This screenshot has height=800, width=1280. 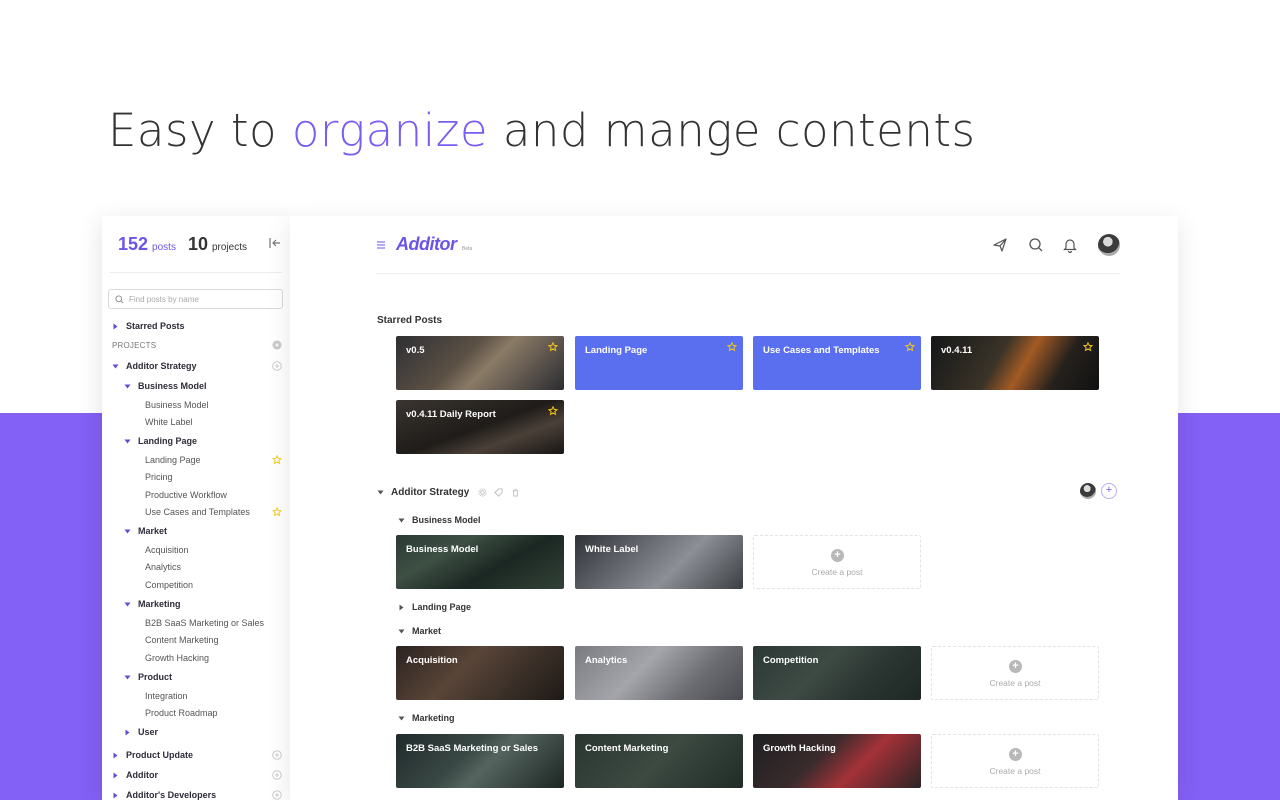 What do you see at coordinates (791, 660) in the screenshot?
I see `post-card-title: Competition` at bounding box center [791, 660].